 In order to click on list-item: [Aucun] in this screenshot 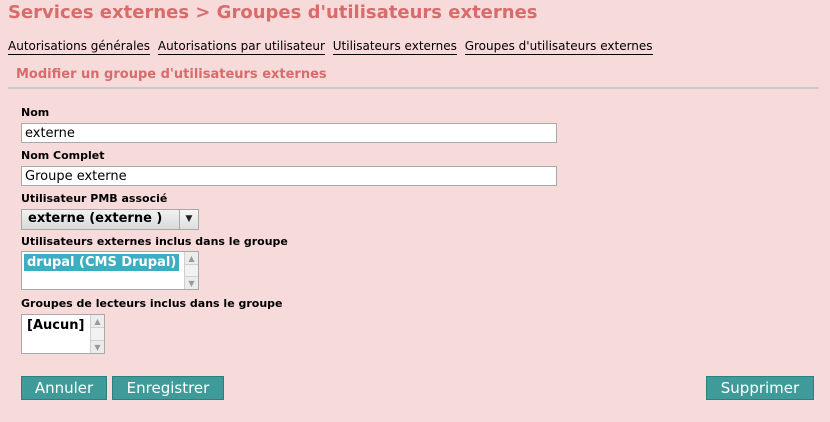, I will do `click(55, 325)`.